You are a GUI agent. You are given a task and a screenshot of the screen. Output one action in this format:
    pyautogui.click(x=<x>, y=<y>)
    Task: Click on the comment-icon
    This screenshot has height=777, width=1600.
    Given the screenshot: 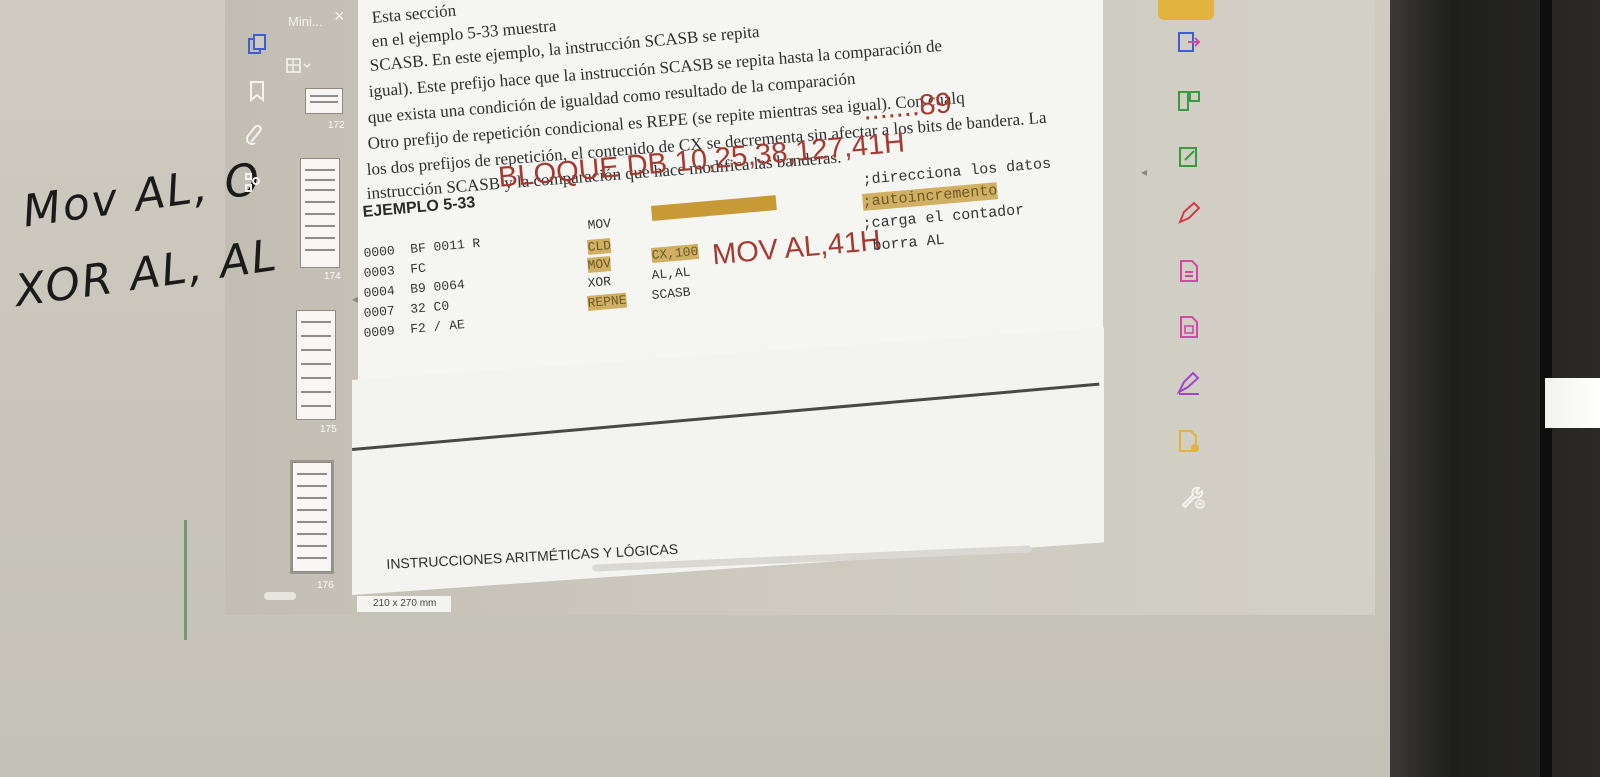 What is the action you would take?
    pyautogui.click(x=1189, y=213)
    